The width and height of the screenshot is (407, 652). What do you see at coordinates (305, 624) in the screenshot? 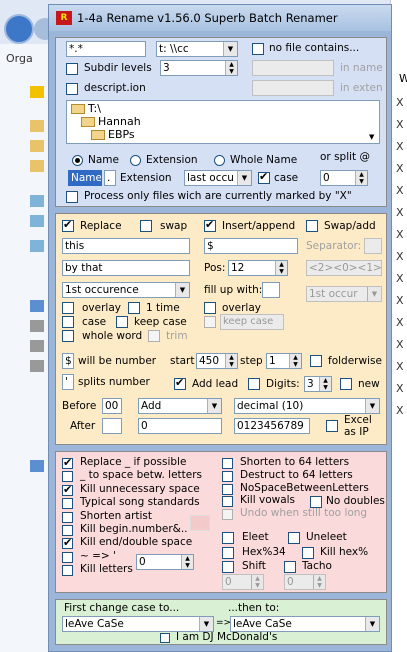
I see `then-case-select: leAve CaSe ▼` at bounding box center [305, 624].